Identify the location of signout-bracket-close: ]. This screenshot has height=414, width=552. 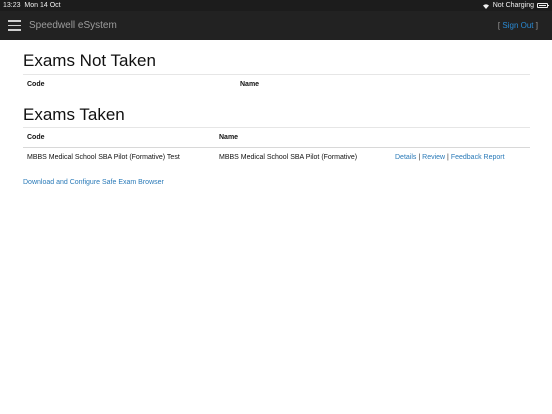
(536, 25).